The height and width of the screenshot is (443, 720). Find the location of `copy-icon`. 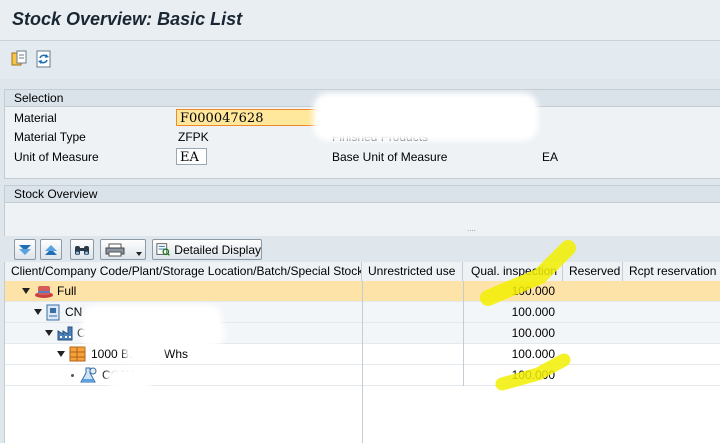

copy-icon is located at coordinates (20, 59).